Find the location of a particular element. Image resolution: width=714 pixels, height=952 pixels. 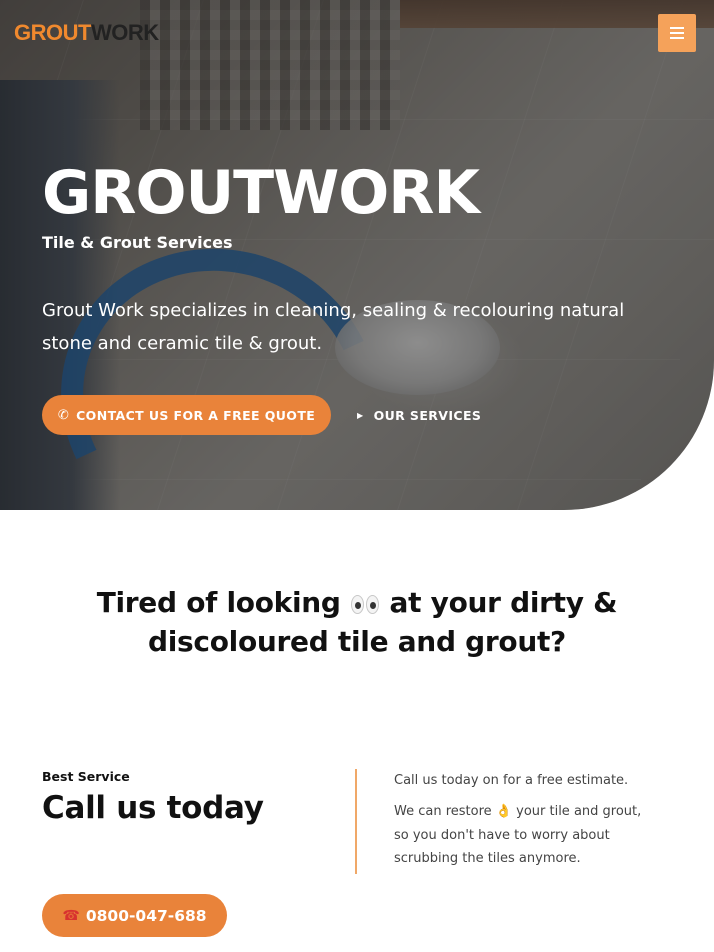

phone-icon: ✆ is located at coordinates (63, 415).